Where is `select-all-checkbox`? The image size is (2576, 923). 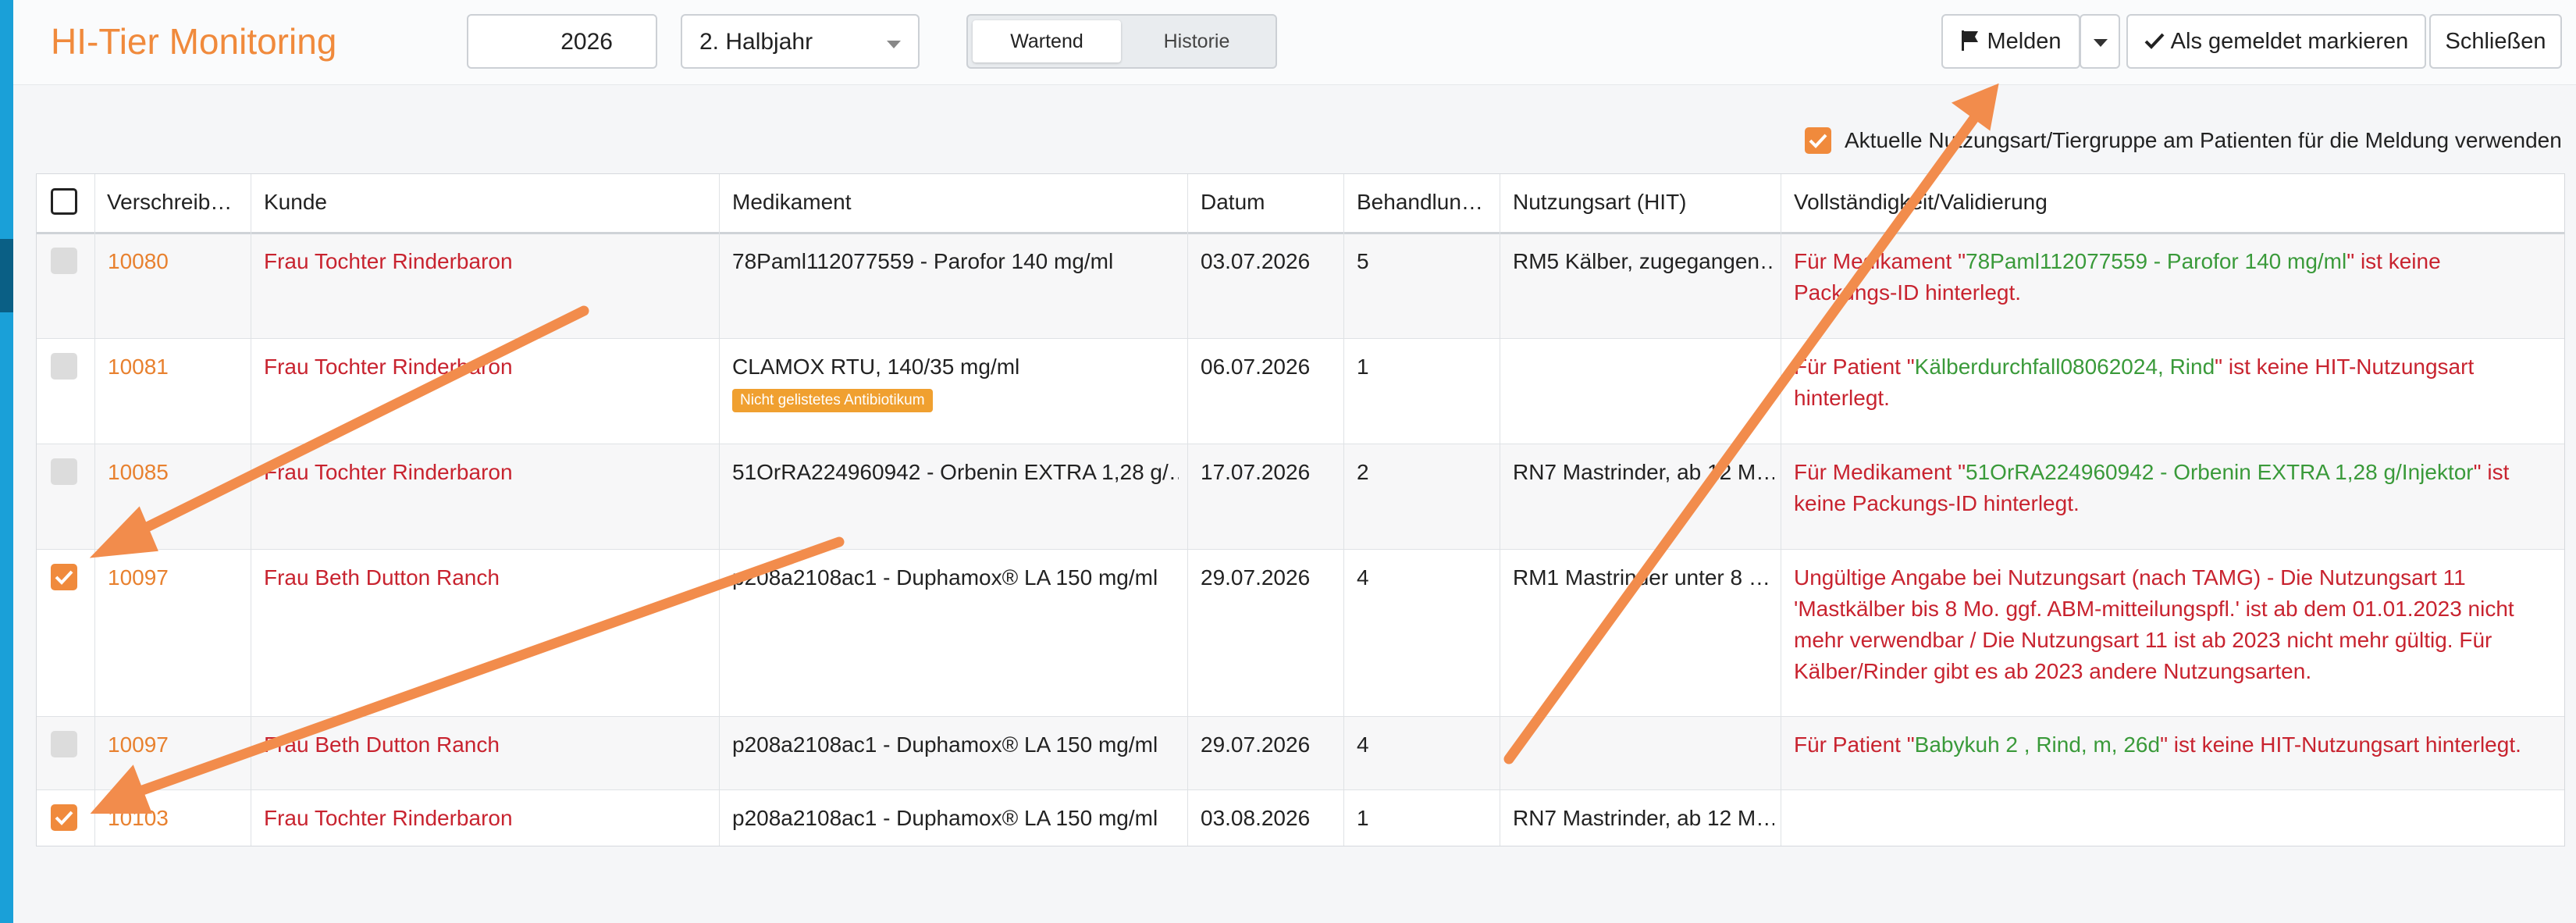
select-all-checkbox is located at coordinates (64, 201).